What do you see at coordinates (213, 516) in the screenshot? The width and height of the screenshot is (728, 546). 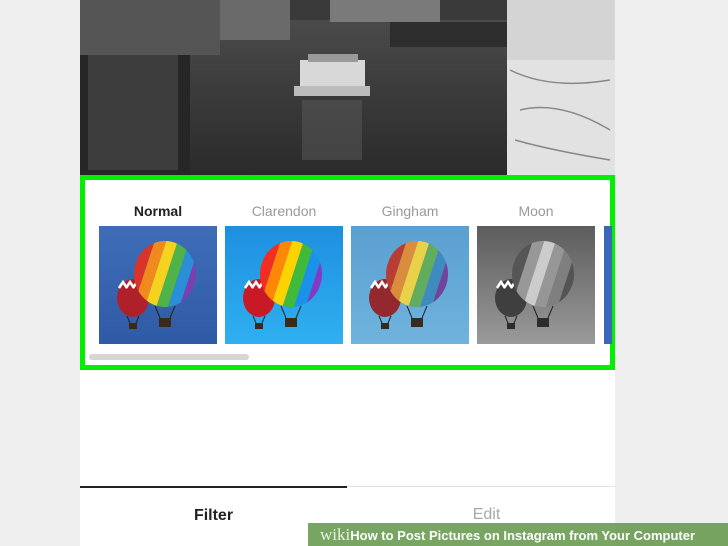 I see `tab-filter: Filter` at bounding box center [213, 516].